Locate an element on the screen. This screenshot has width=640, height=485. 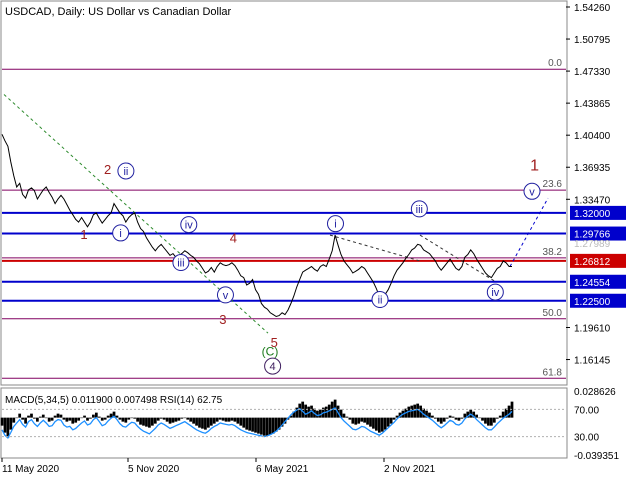
fib-level-label: 0.0 is located at coordinates (555, 63).